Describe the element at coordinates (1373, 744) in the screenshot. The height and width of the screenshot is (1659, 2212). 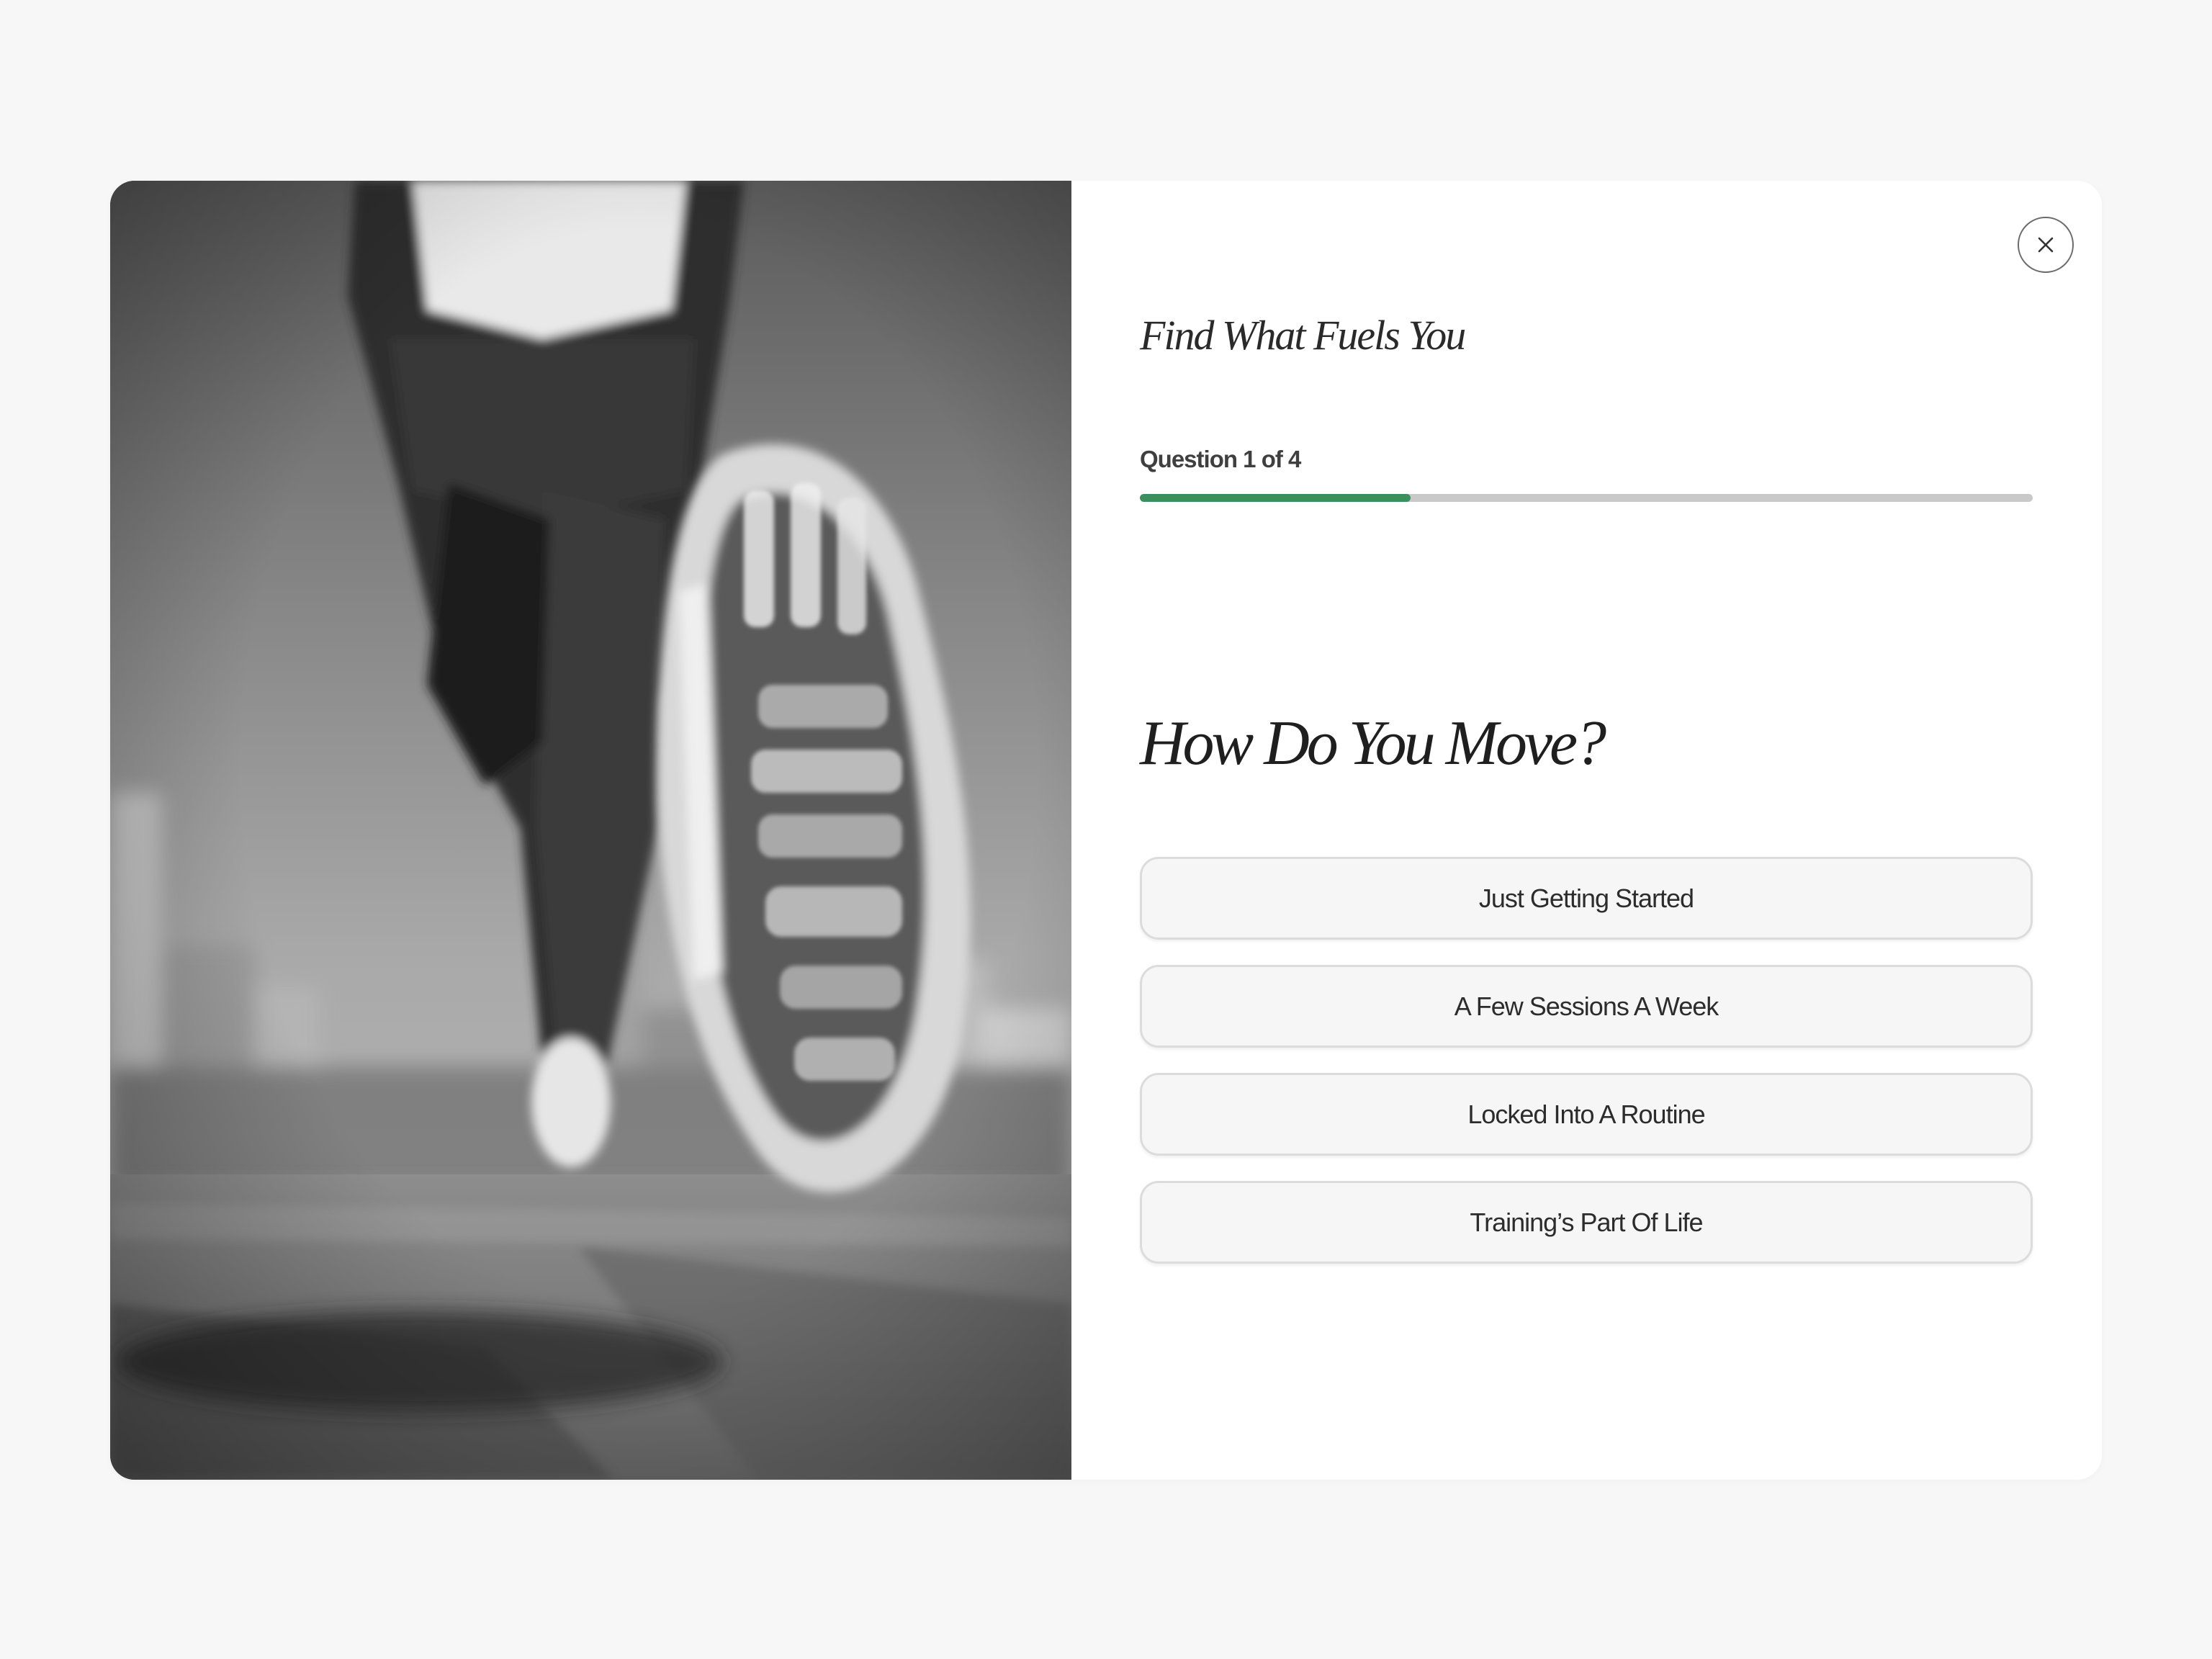
I see `question-title: How Do You Move?` at that location.